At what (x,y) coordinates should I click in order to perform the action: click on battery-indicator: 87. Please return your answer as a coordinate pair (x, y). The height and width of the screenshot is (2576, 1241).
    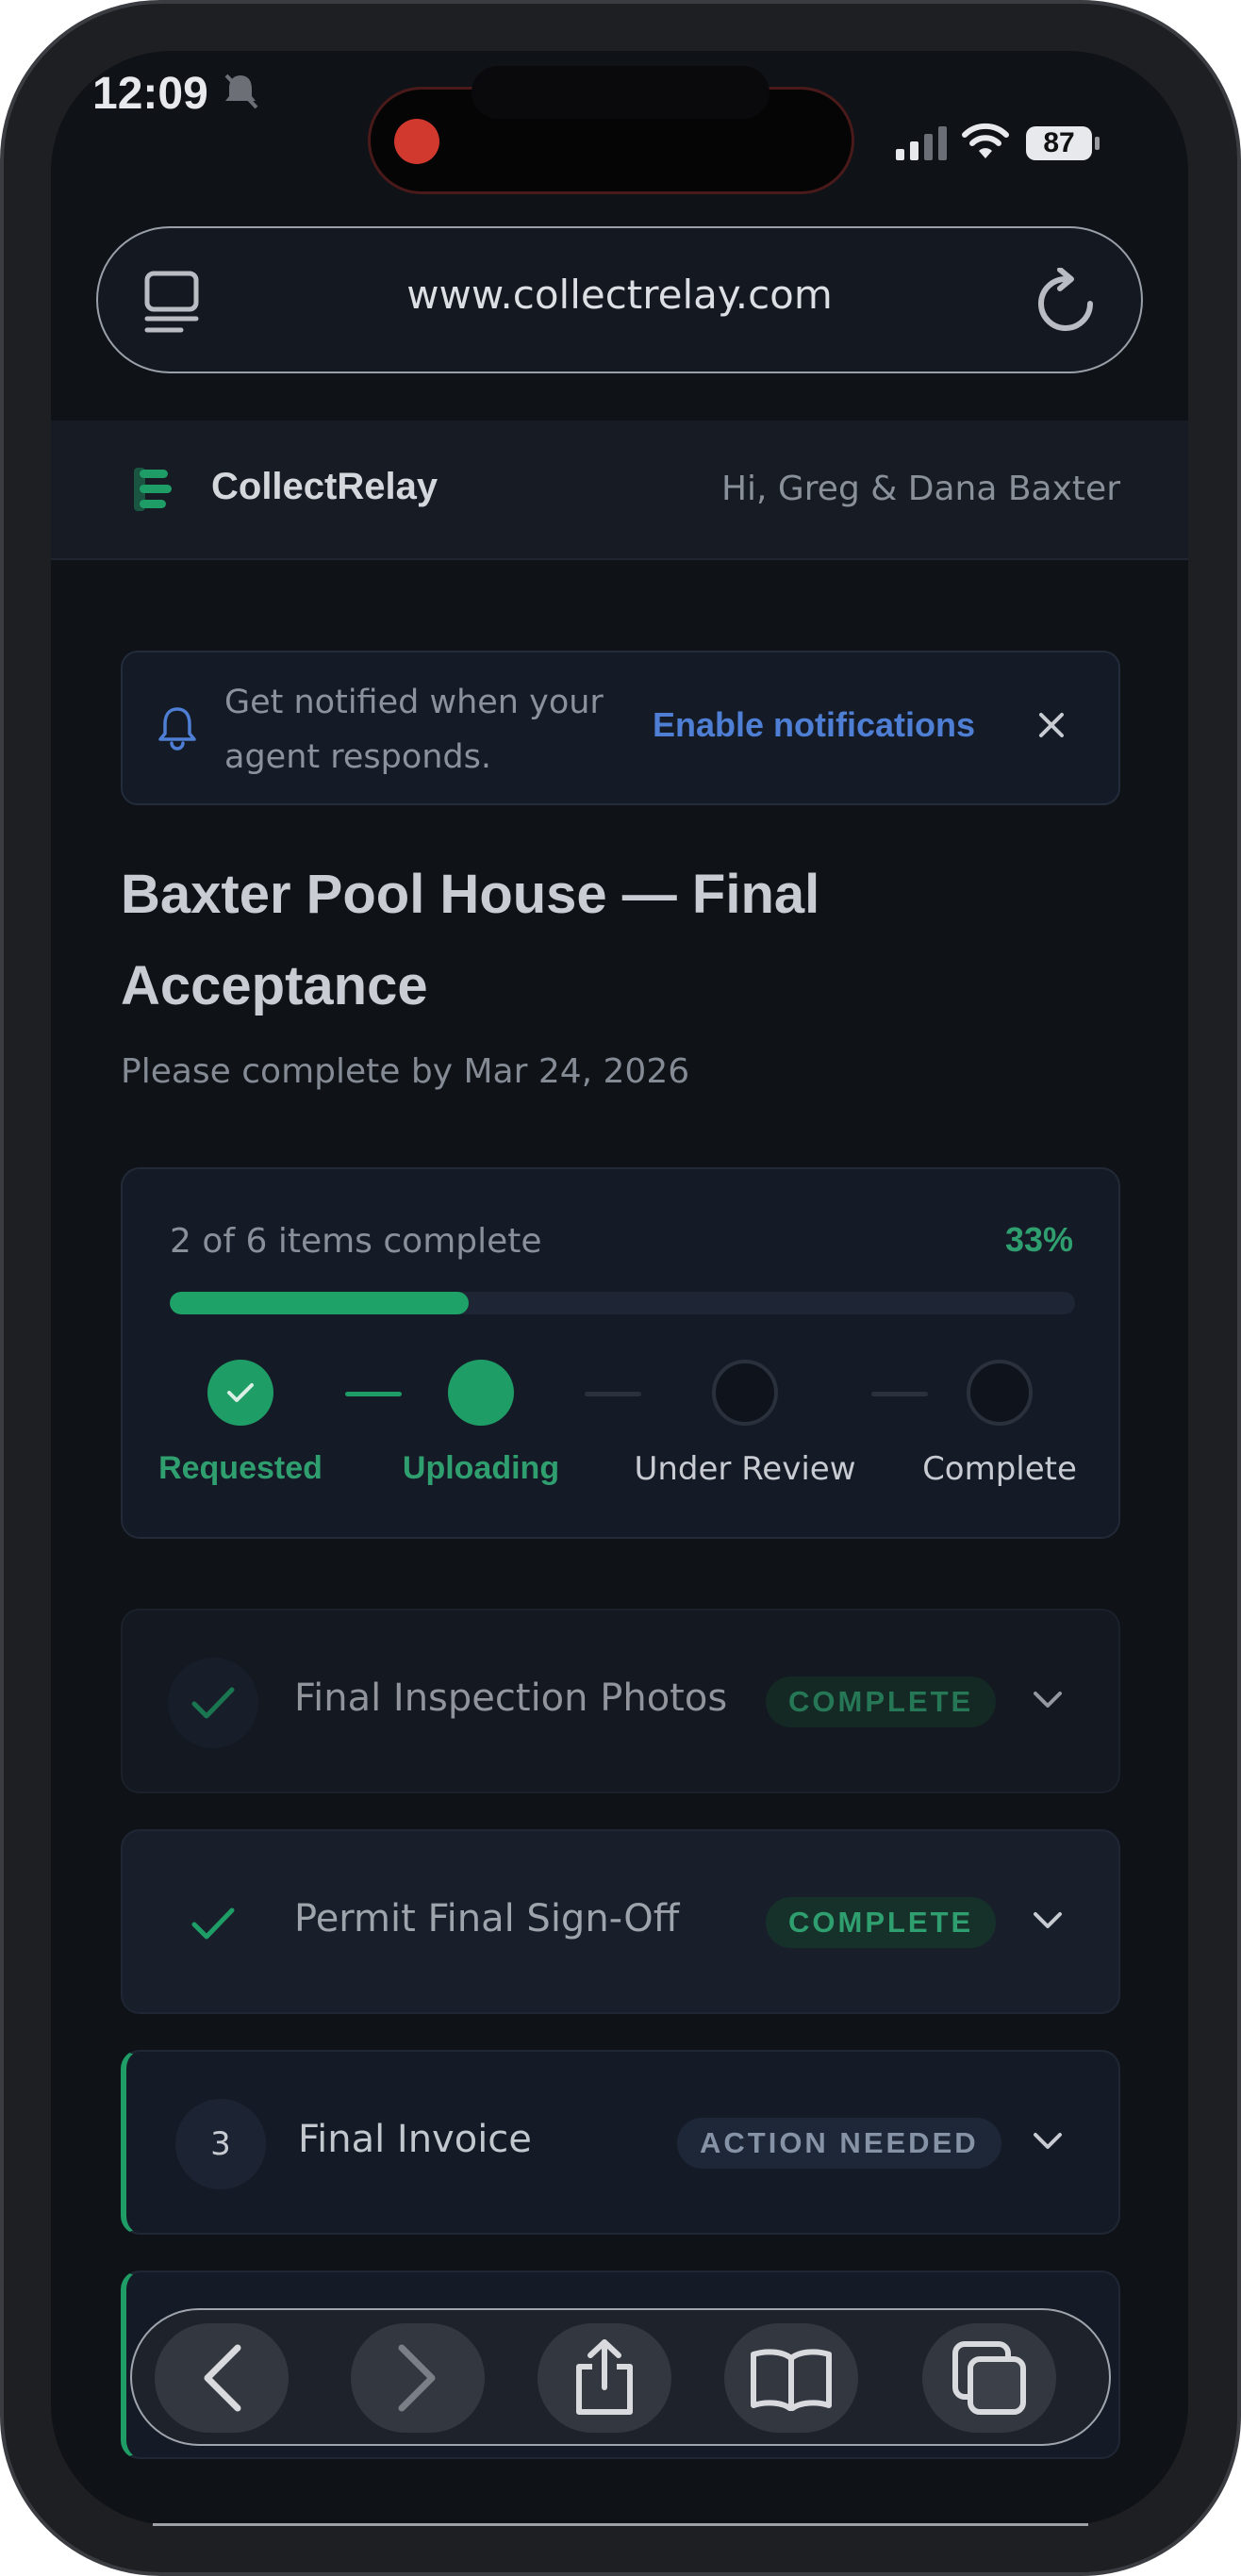
    Looking at the image, I should click on (1059, 143).